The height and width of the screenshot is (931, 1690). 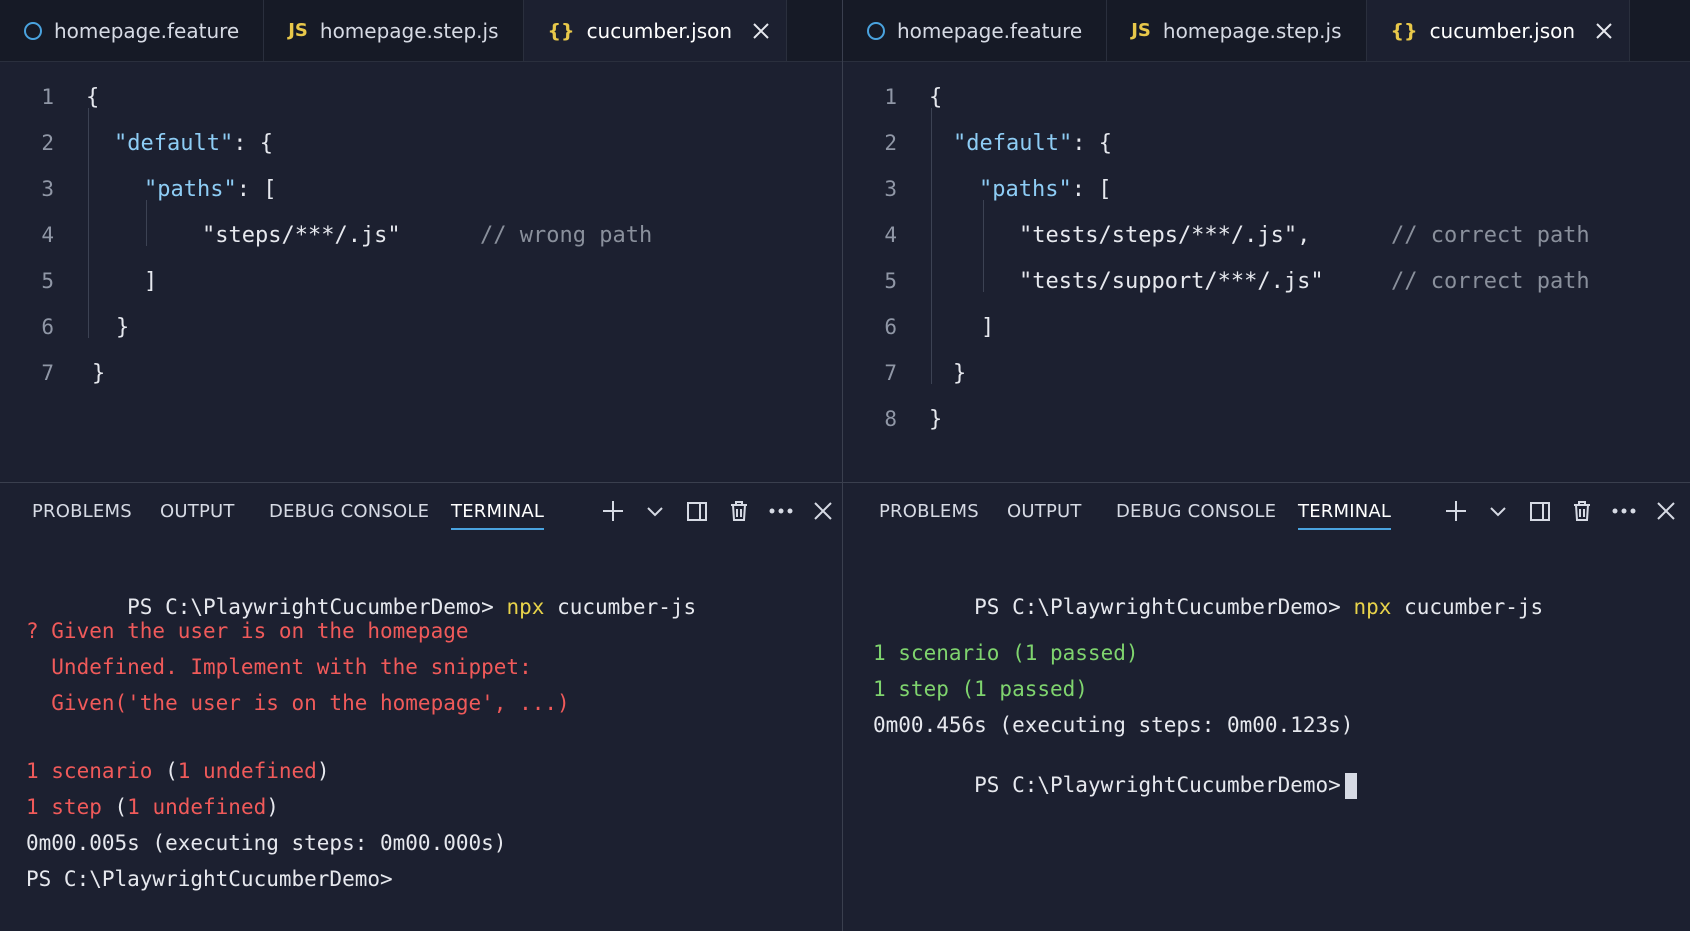 I want to click on code-text: {, so click(x=93, y=97).